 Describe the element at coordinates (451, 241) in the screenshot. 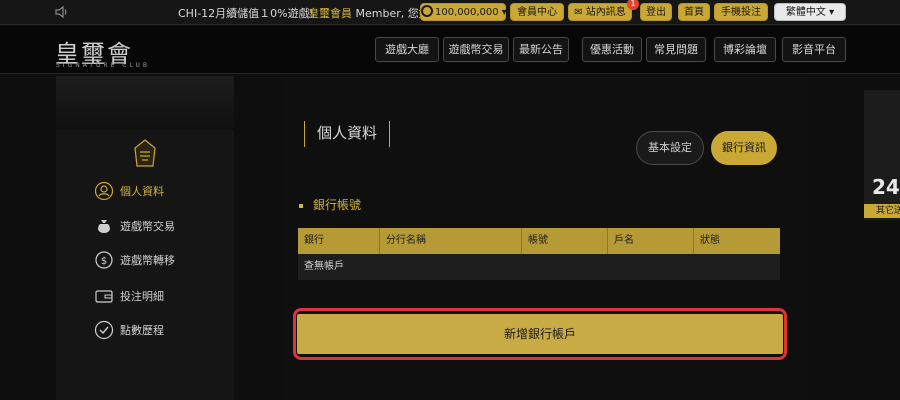

I see `column-branch: 分行名稱` at that location.